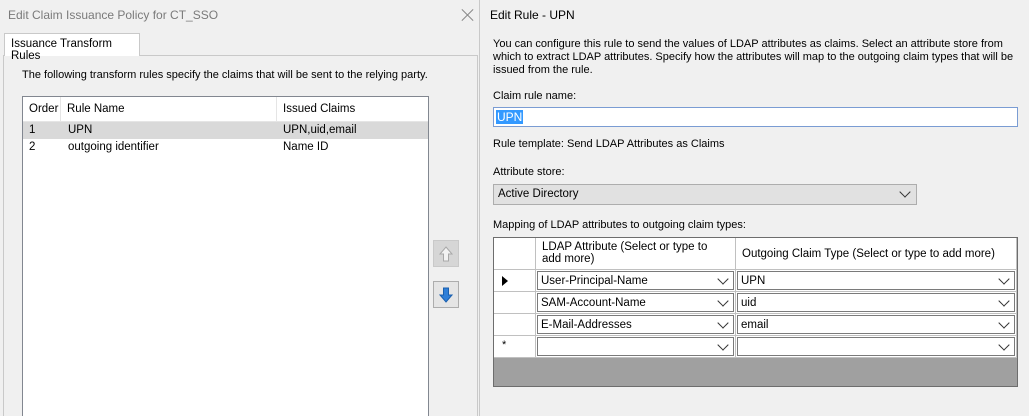 The width and height of the screenshot is (1029, 416). I want to click on ldap-attribute-cell: SAM-Account-Name, so click(636, 303).